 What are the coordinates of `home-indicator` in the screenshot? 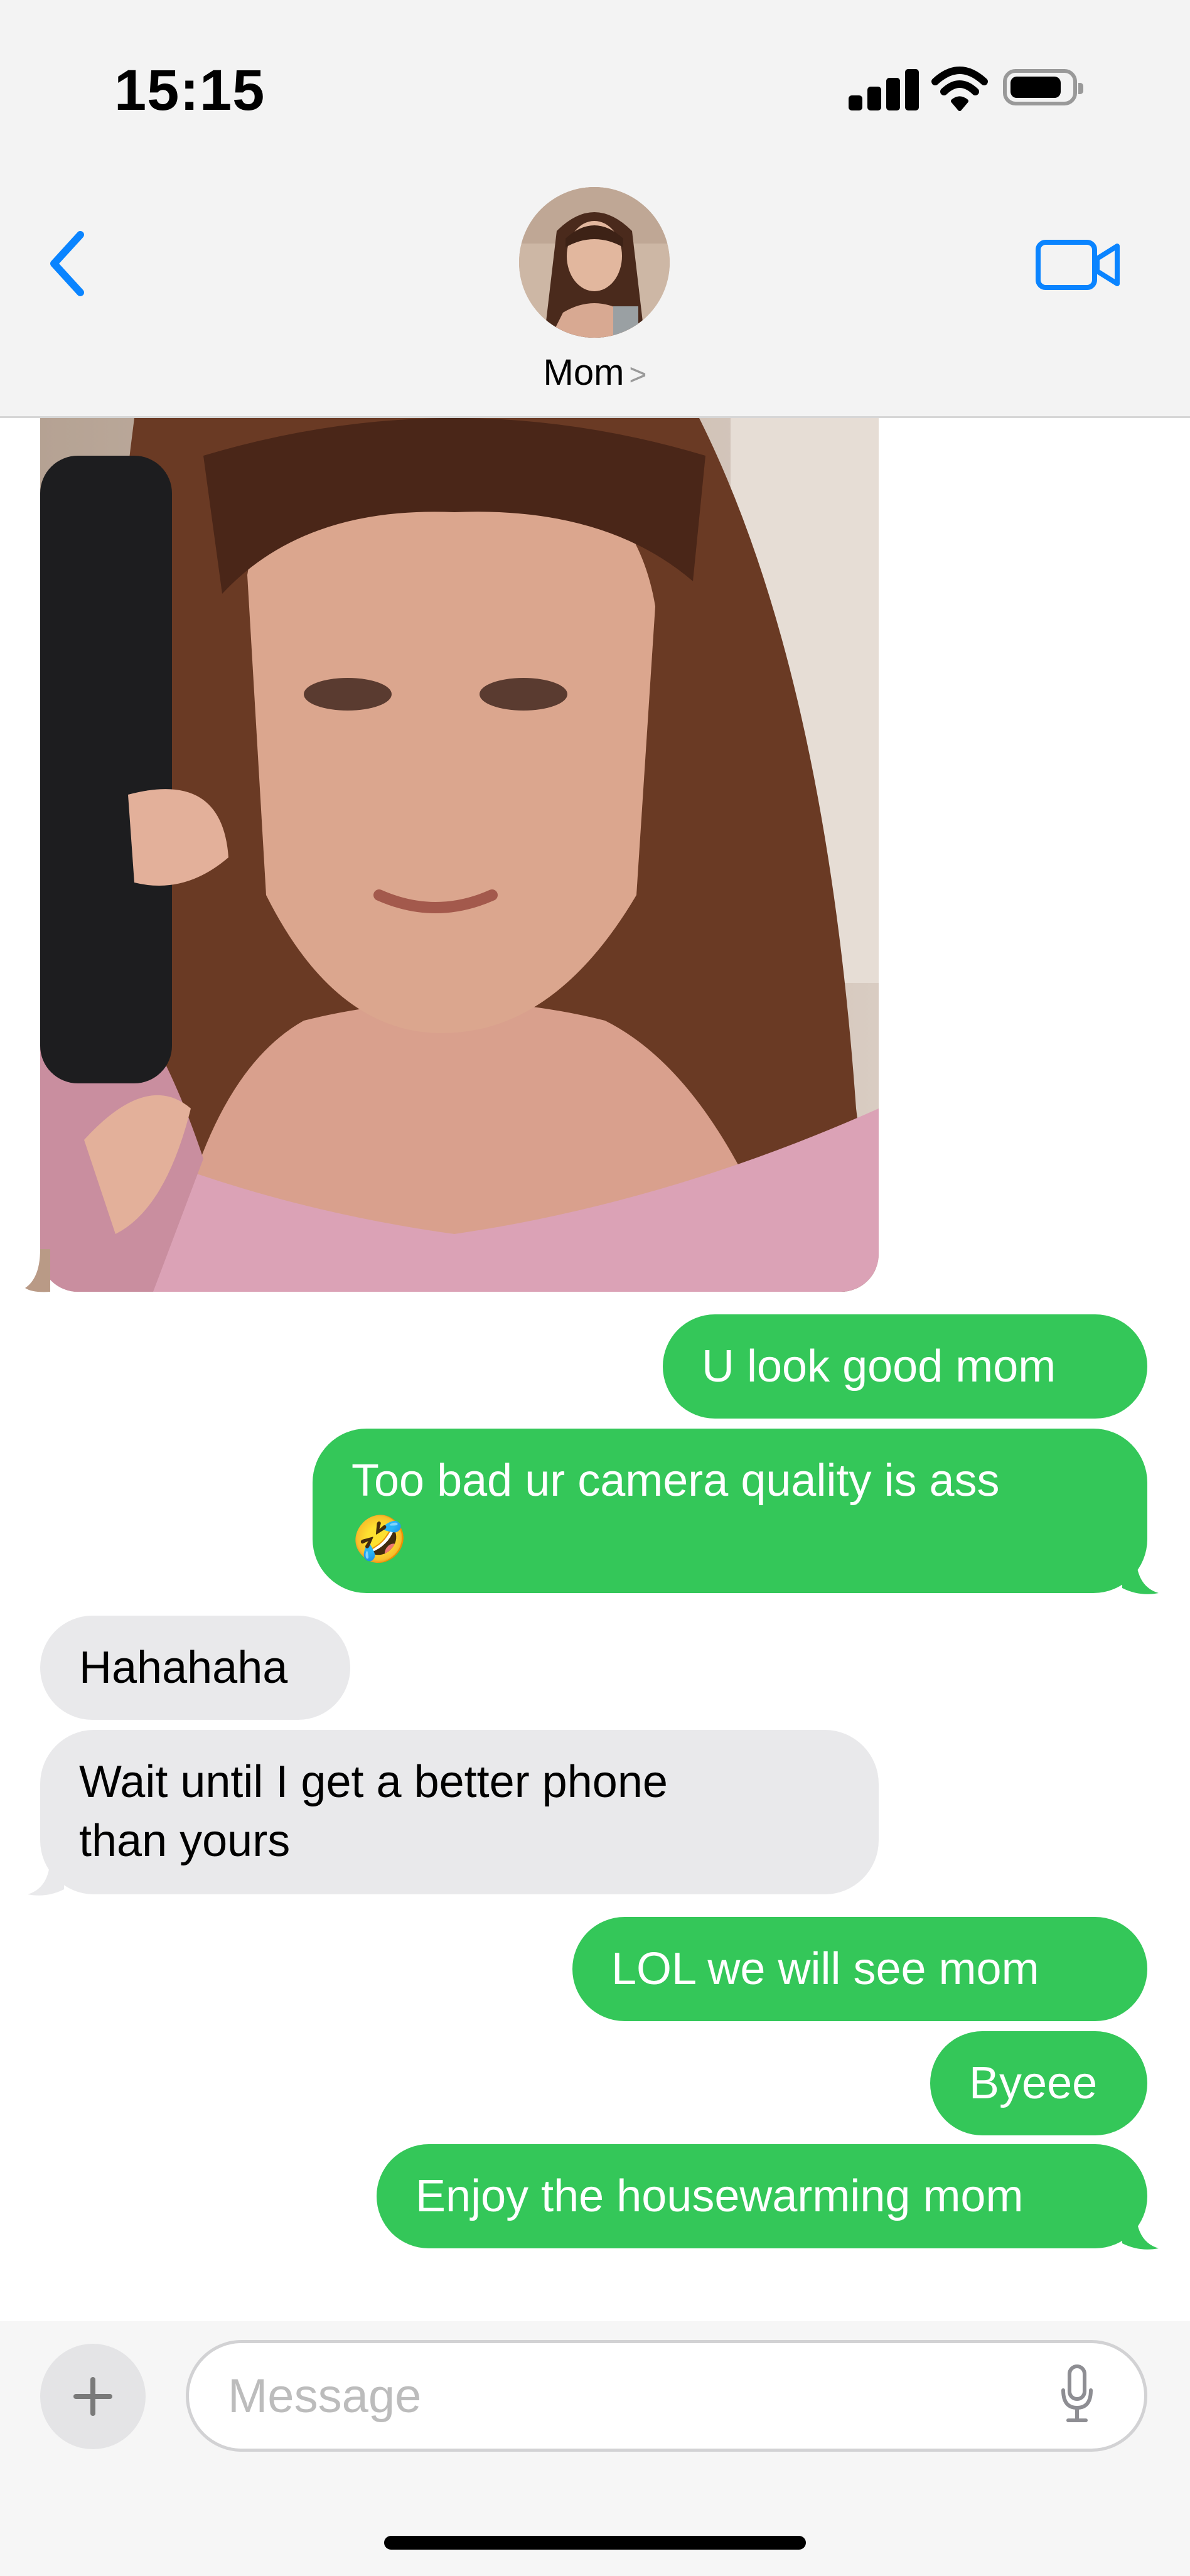 It's located at (595, 2543).